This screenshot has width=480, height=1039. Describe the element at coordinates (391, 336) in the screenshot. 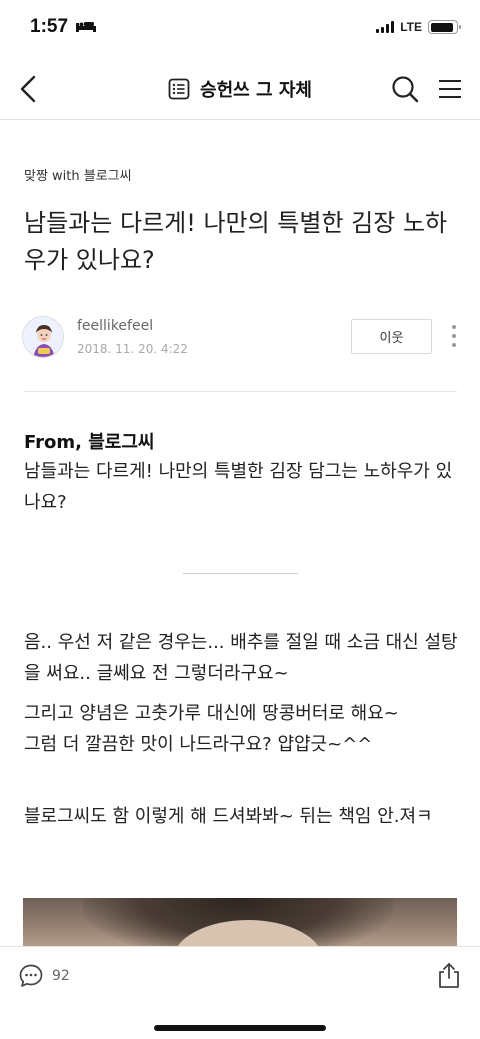

I see `neighbor-button: 이웃` at that location.